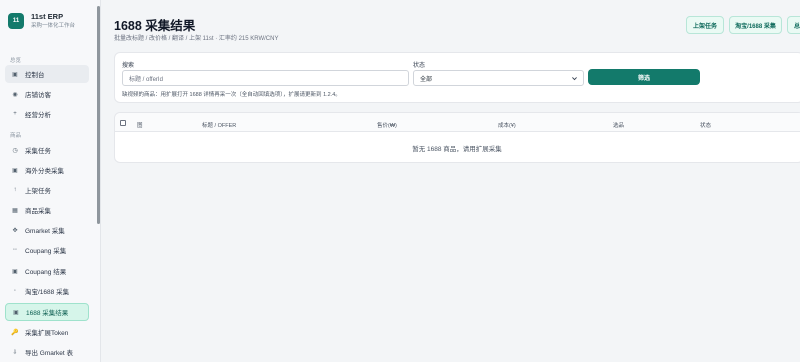  I want to click on sidebar-item-product-collect: ▦ 商品采集, so click(47, 210).